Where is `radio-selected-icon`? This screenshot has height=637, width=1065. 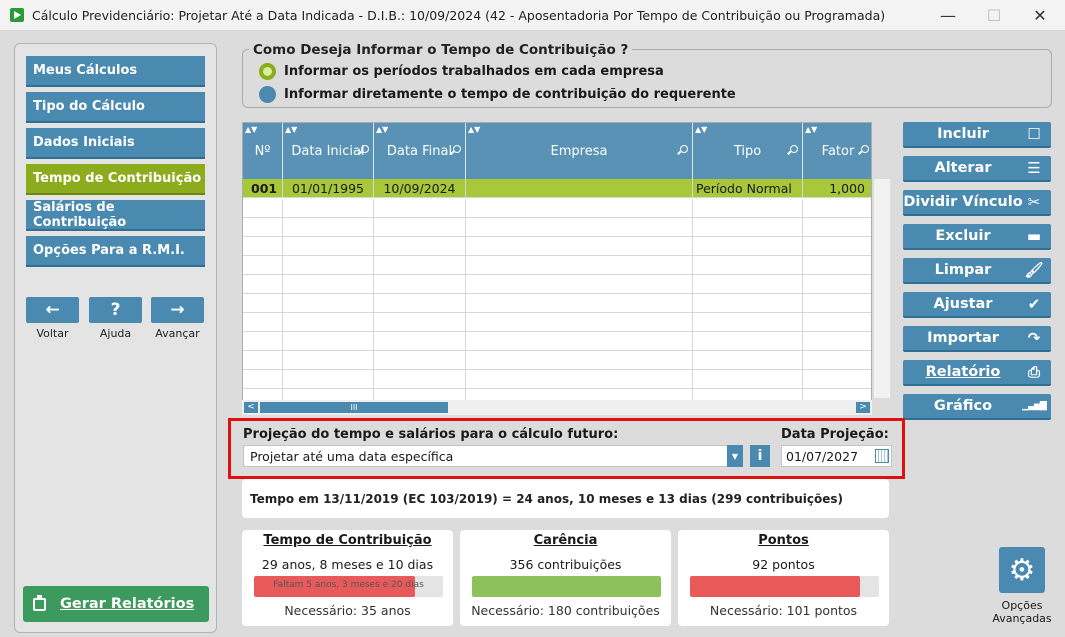 radio-selected-icon is located at coordinates (267, 71).